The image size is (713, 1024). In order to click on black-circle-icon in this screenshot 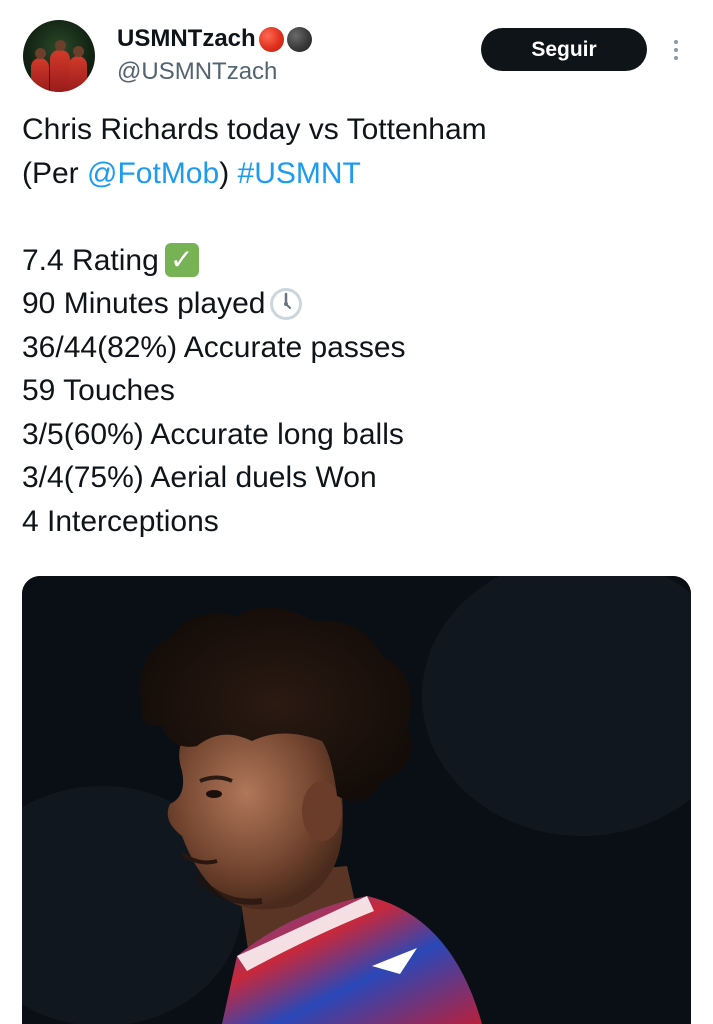, I will do `click(299, 39)`.